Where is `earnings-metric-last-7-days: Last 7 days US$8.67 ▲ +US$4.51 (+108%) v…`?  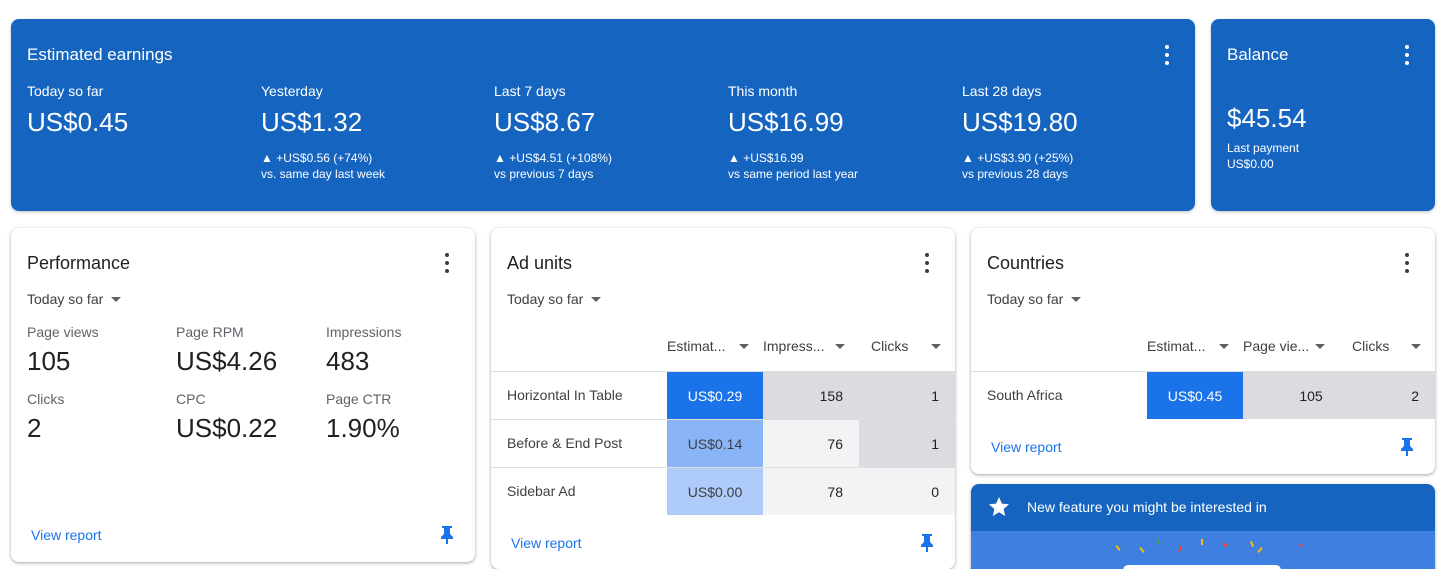 earnings-metric-last-7-days: Last 7 days US$8.67 ▲ +US$4.51 (+108%) v… is located at coordinates (609, 132).